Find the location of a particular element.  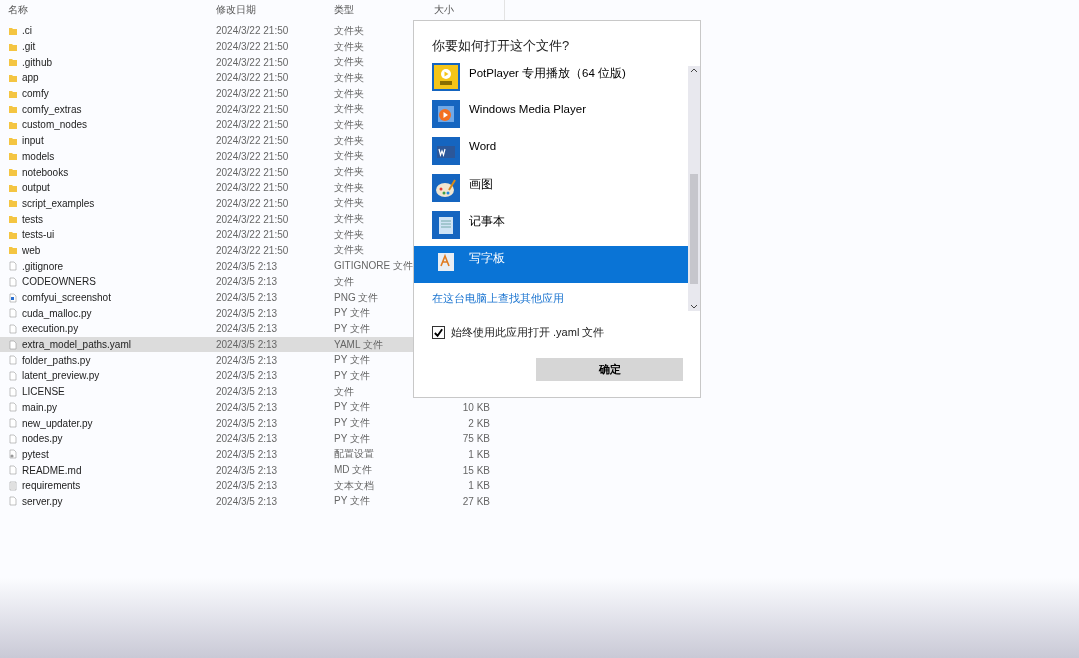

file-row: main.py 2024/3/5 2:13 PY 文件 10 KB is located at coordinates (252, 407).